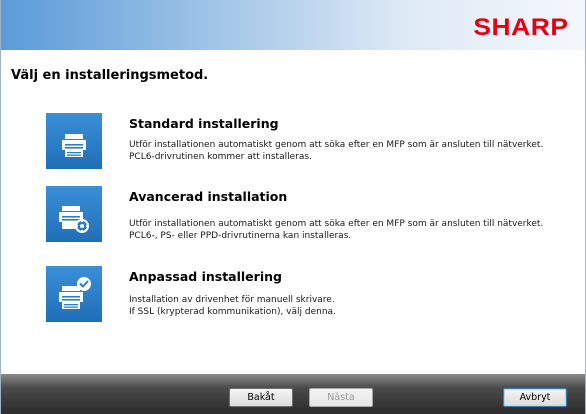 This screenshot has height=414, width=586. I want to click on option-custom-title: Anpassad installering, so click(205, 276).